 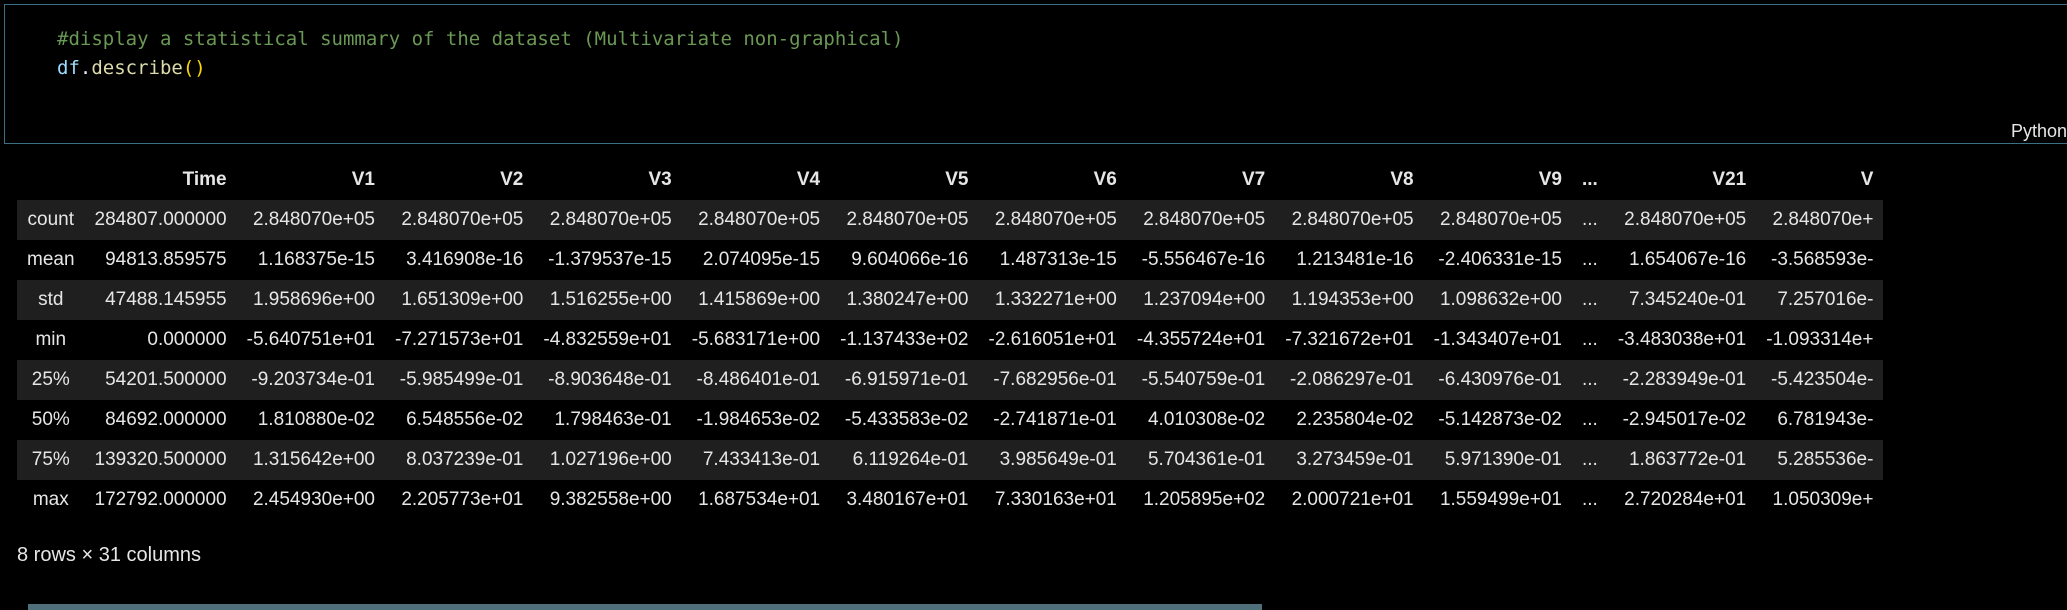 What do you see at coordinates (756, 500) in the screenshot?
I see `table-cell: 1.687534e+01` at bounding box center [756, 500].